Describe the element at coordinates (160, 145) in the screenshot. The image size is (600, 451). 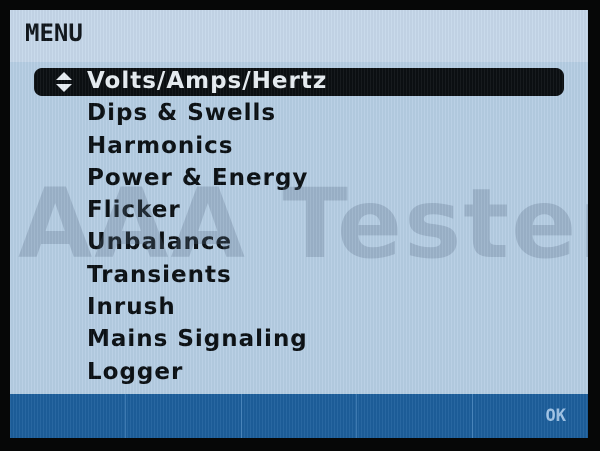
I see `menu-item-label: Harmonics` at that location.